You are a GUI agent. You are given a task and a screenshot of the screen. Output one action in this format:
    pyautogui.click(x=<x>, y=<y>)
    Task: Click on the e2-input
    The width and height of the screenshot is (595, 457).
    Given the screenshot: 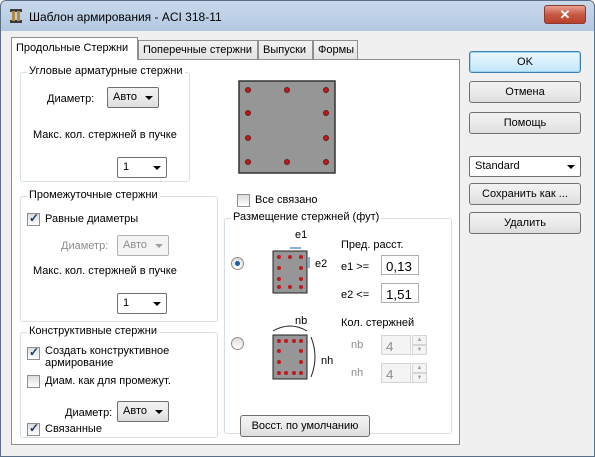 What is the action you would take?
    pyautogui.click(x=400, y=293)
    